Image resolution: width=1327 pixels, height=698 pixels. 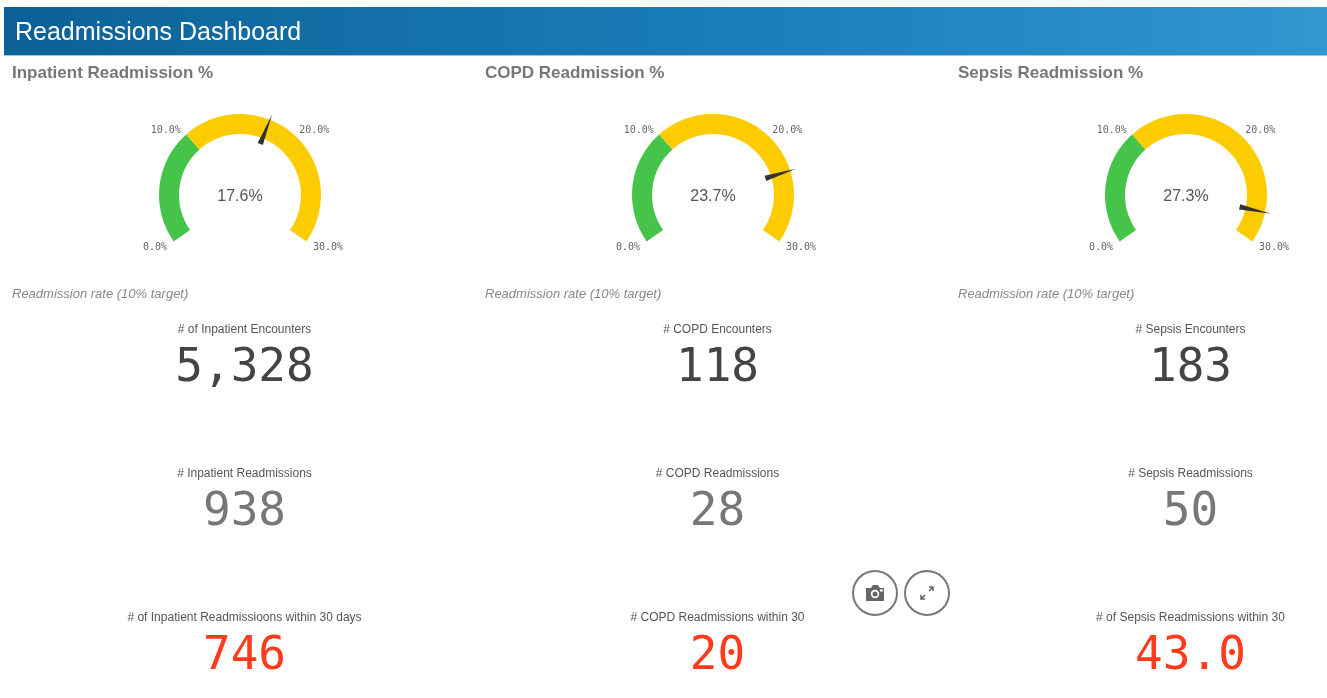 I want to click on kpi-label: # Inpatient Readmissions, so click(x=244, y=473).